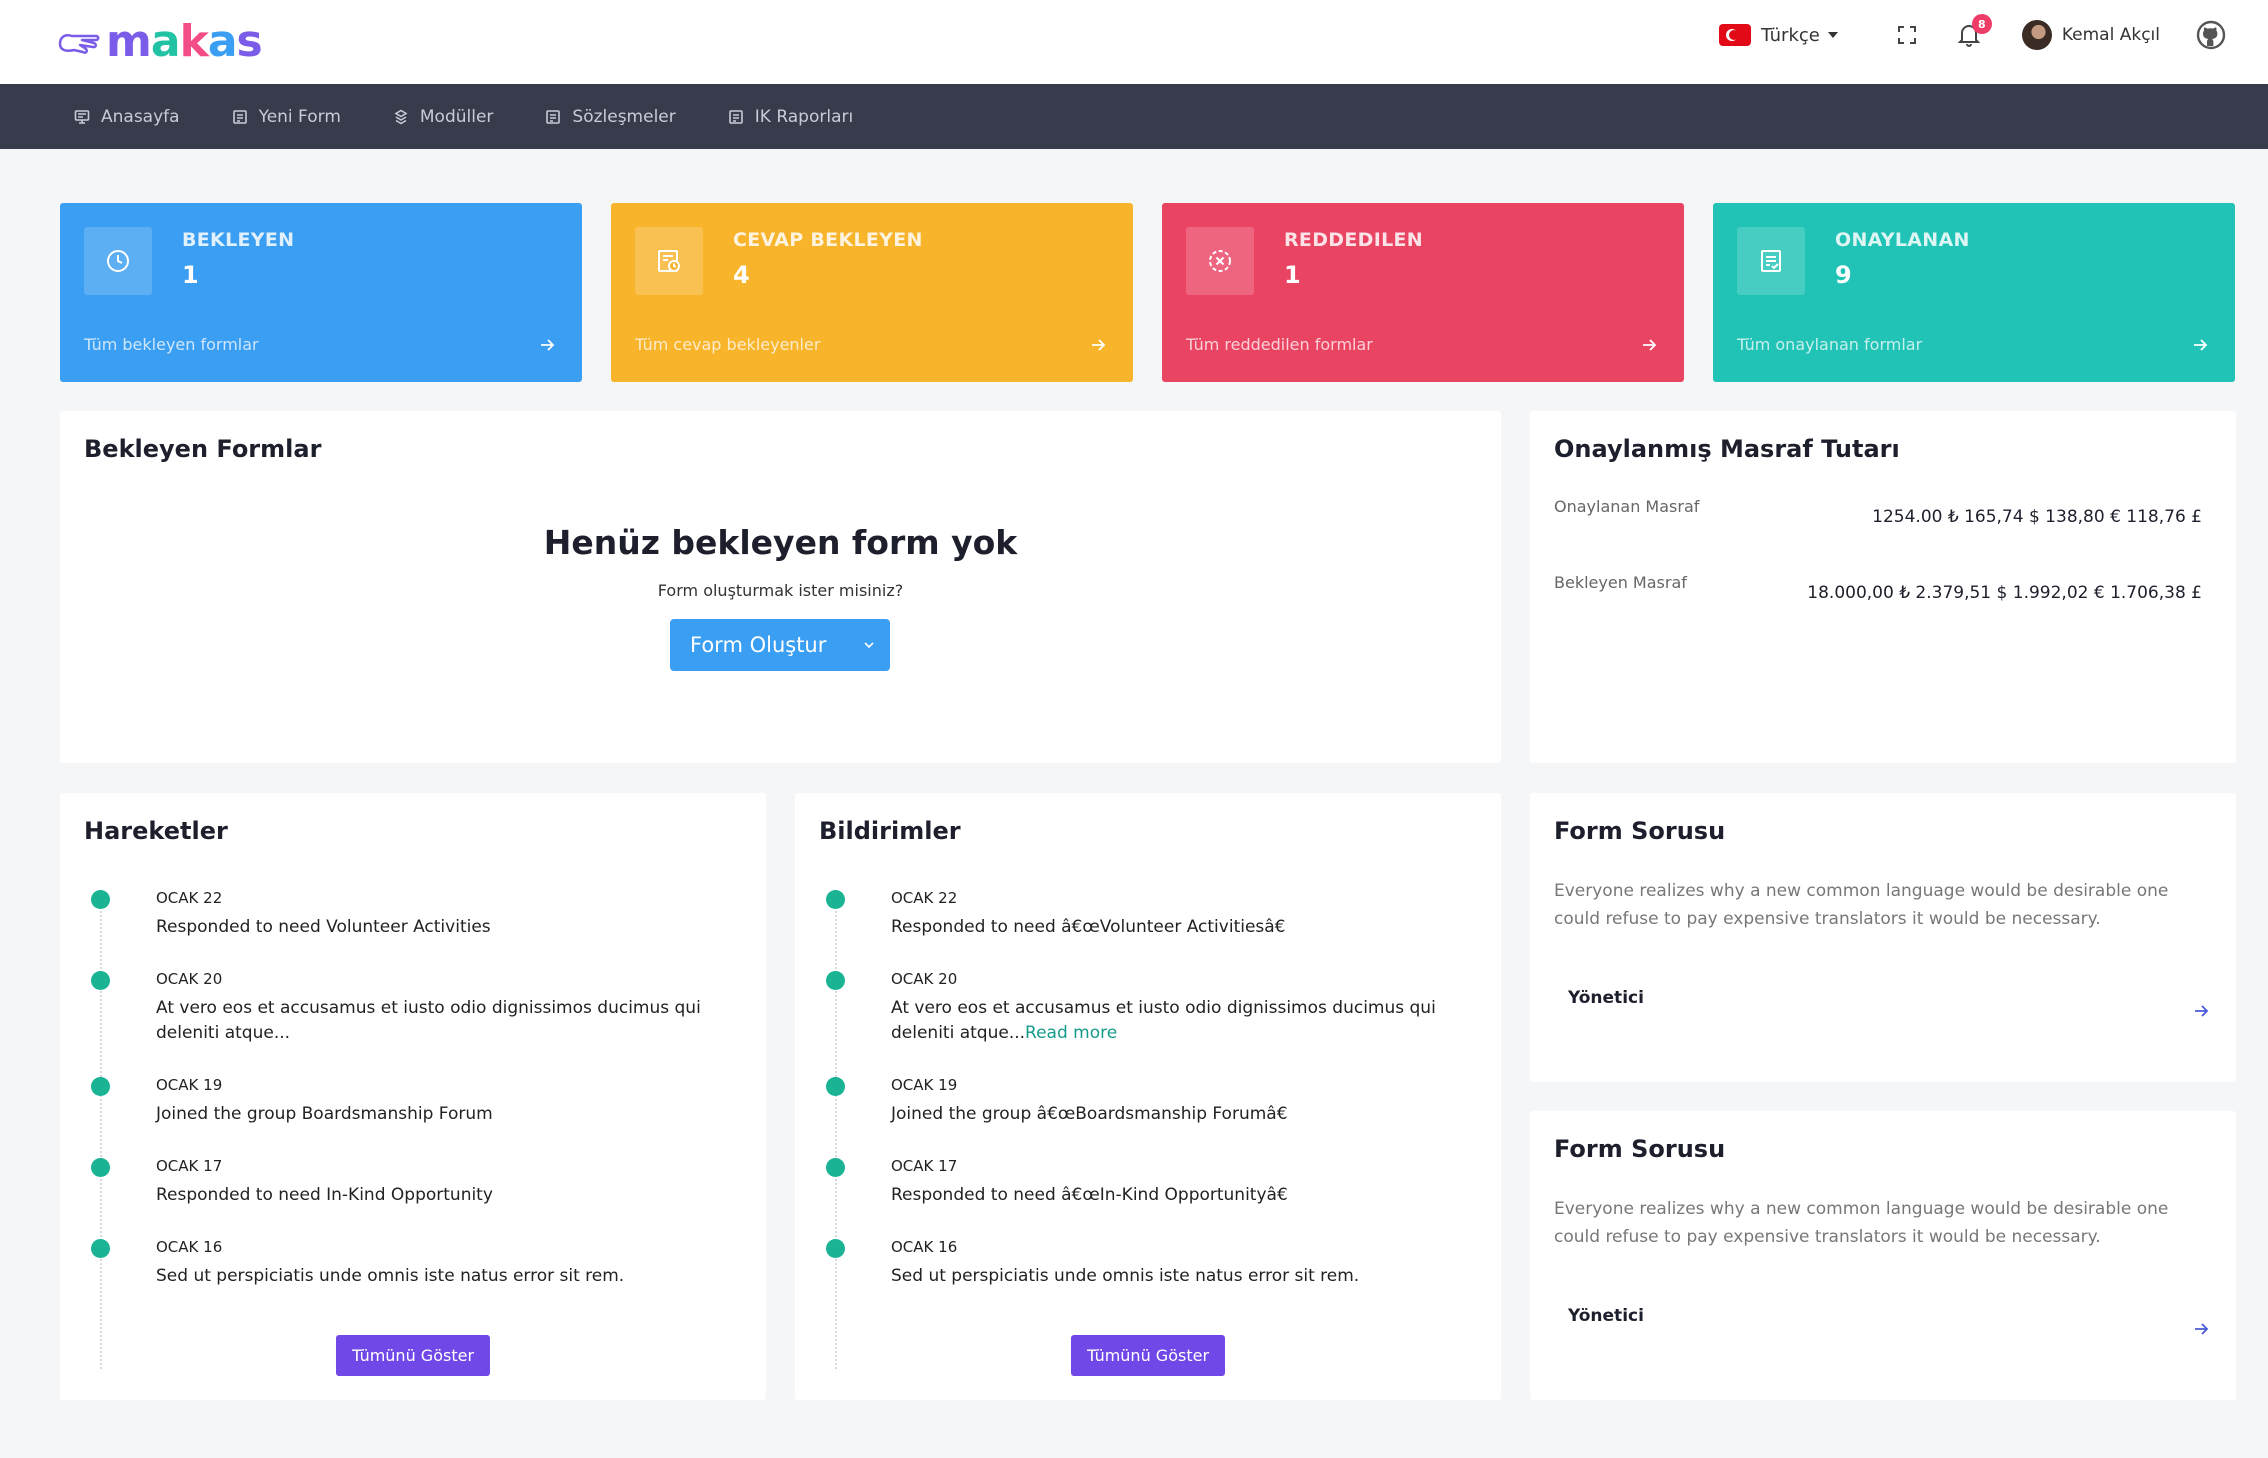 This screenshot has width=2268, height=1458. What do you see at coordinates (624, 116) in the screenshot?
I see `nav-item-label: Sözleşmeler` at bounding box center [624, 116].